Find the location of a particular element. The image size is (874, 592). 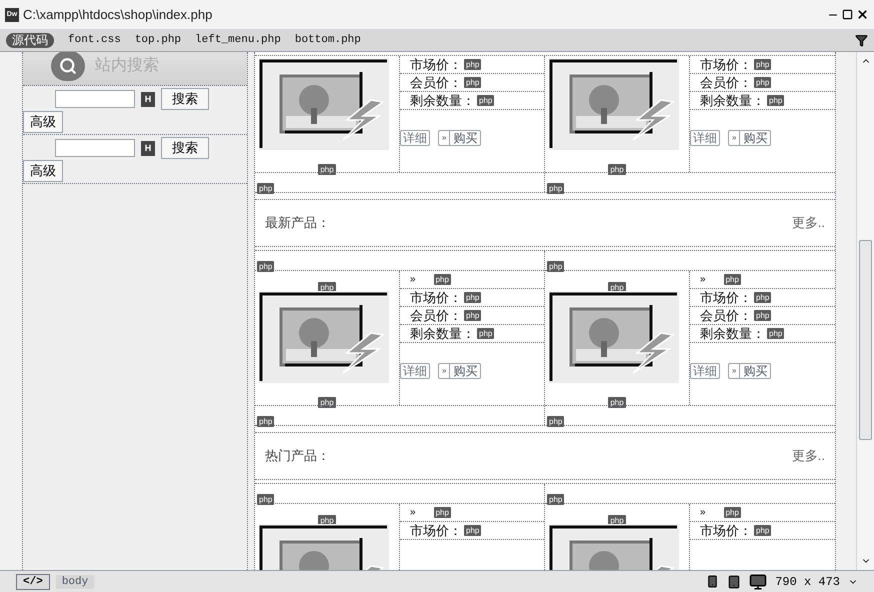

section-title: 最新产品： is located at coordinates (297, 223).